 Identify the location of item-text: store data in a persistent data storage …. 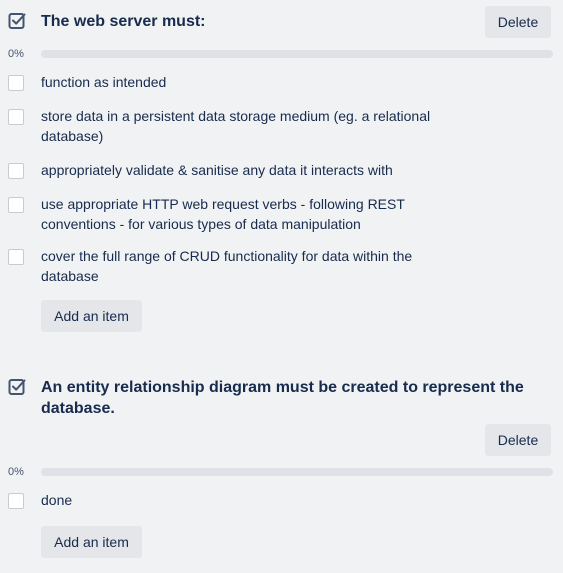
(251, 126).